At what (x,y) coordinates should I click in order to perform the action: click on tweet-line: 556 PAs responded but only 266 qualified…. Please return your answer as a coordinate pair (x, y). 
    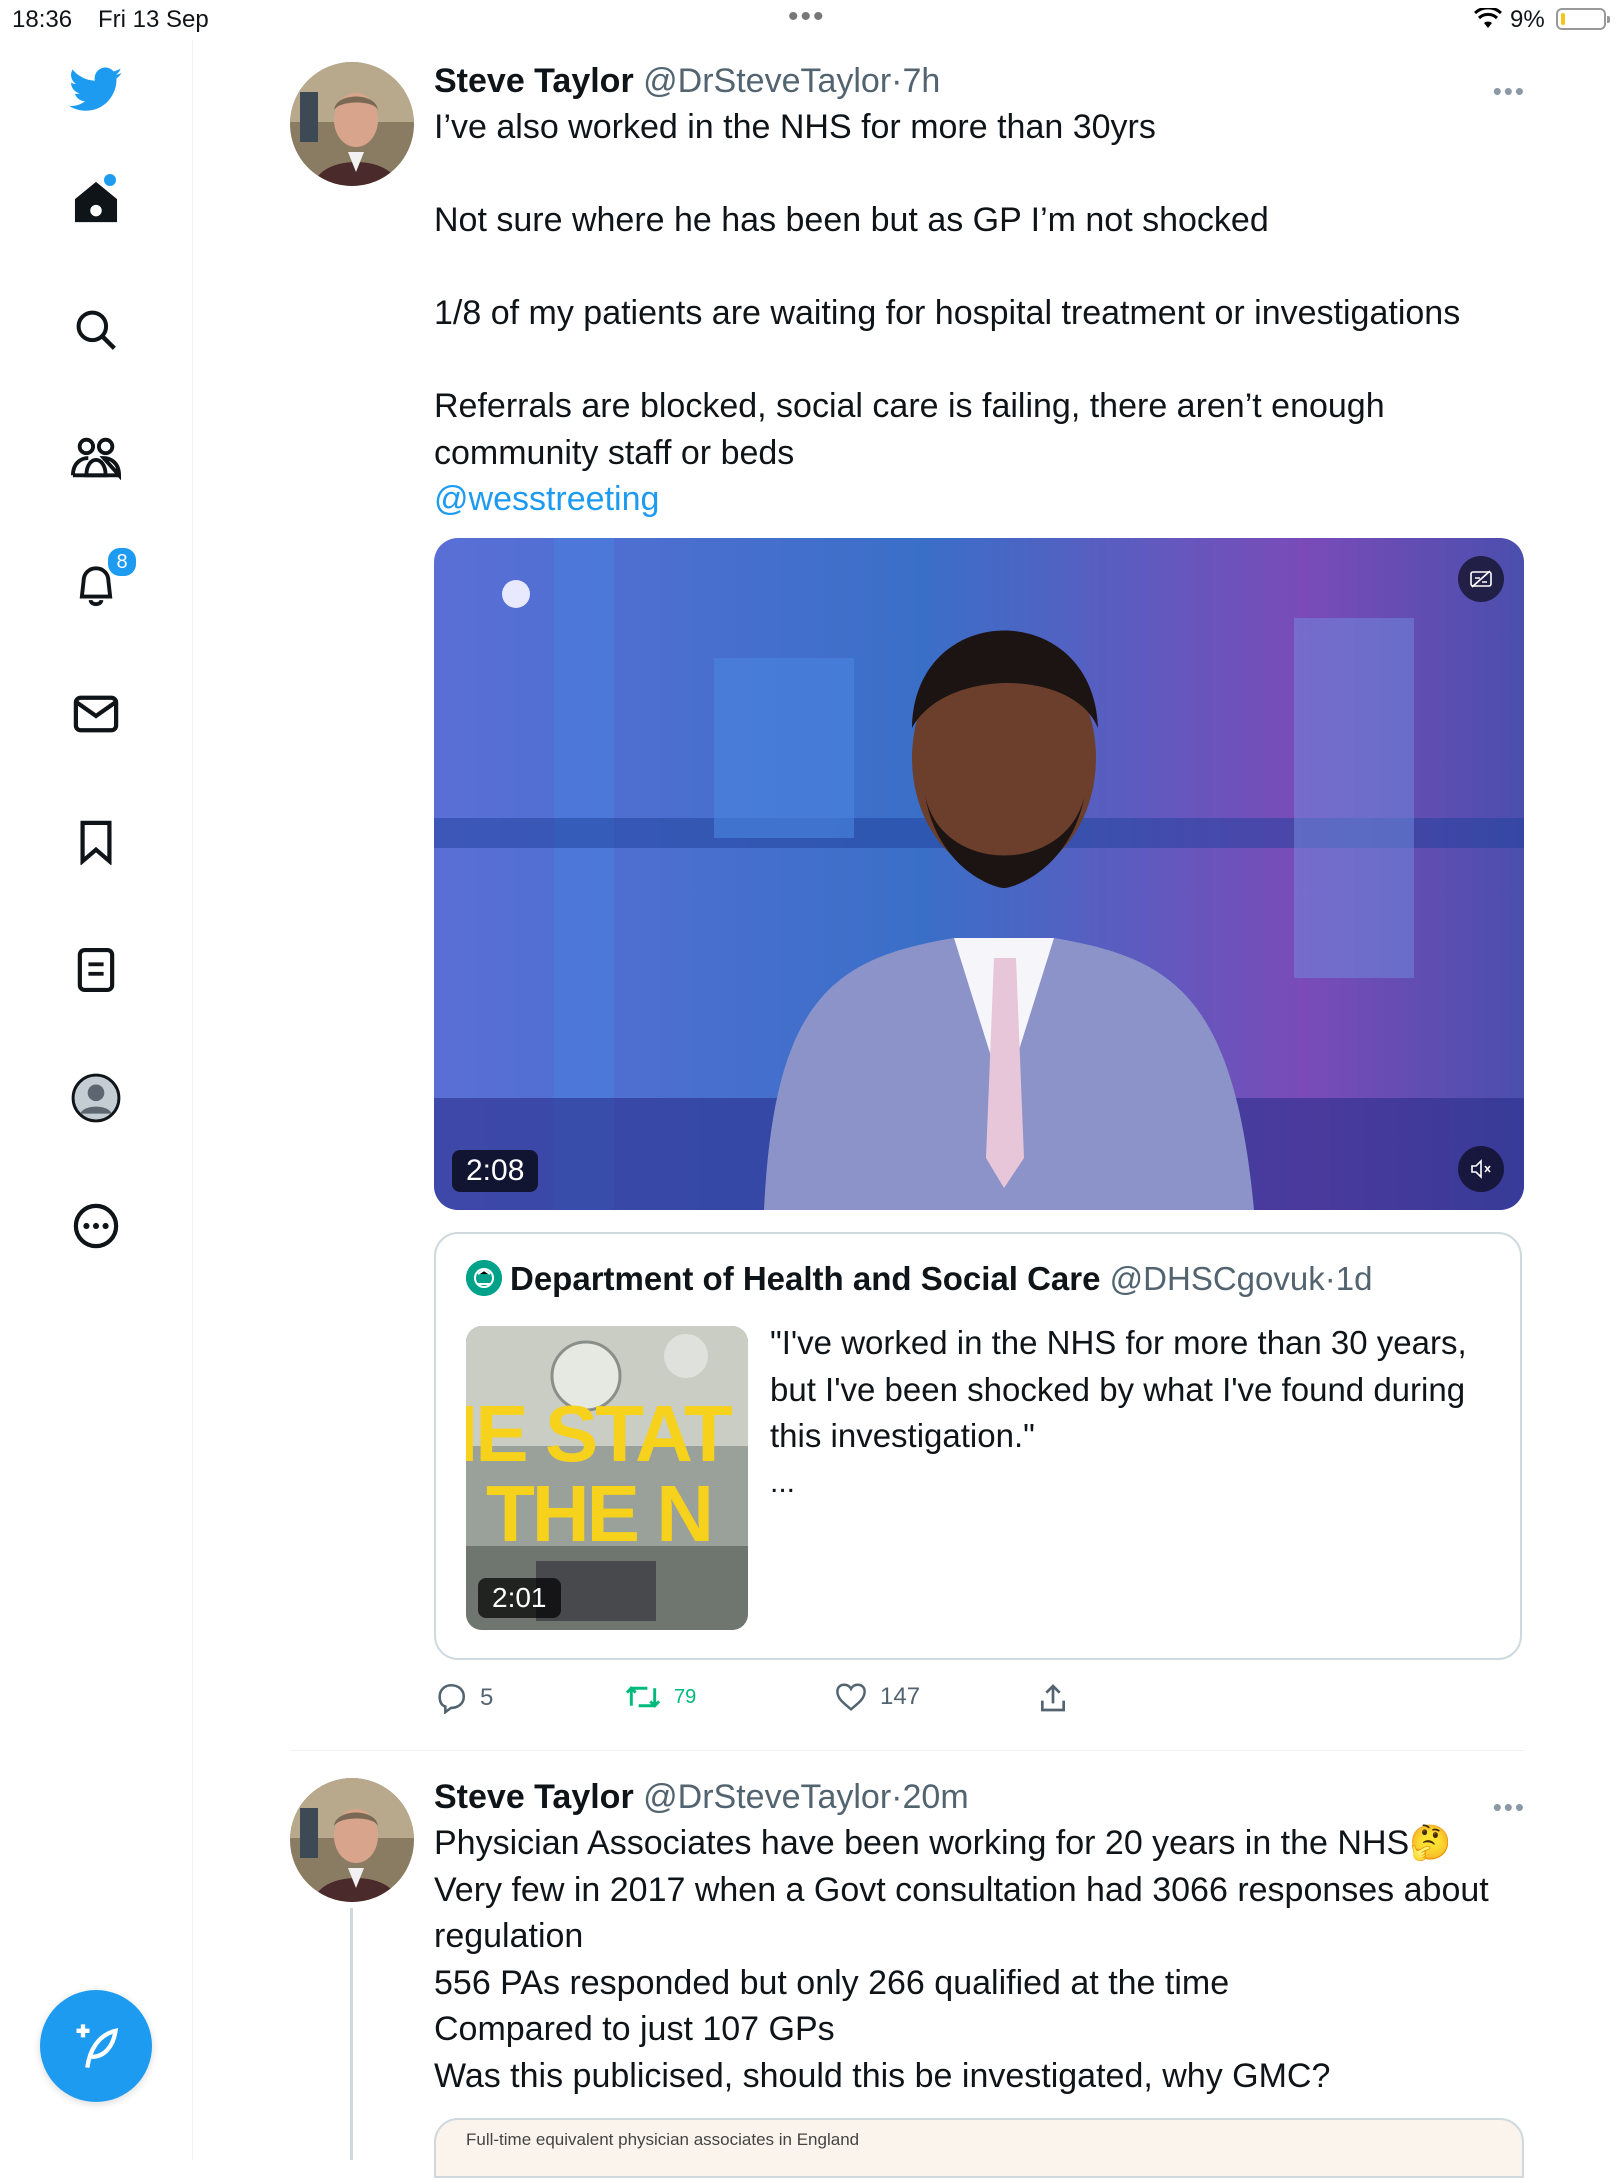
    Looking at the image, I should click on (832, 1982).